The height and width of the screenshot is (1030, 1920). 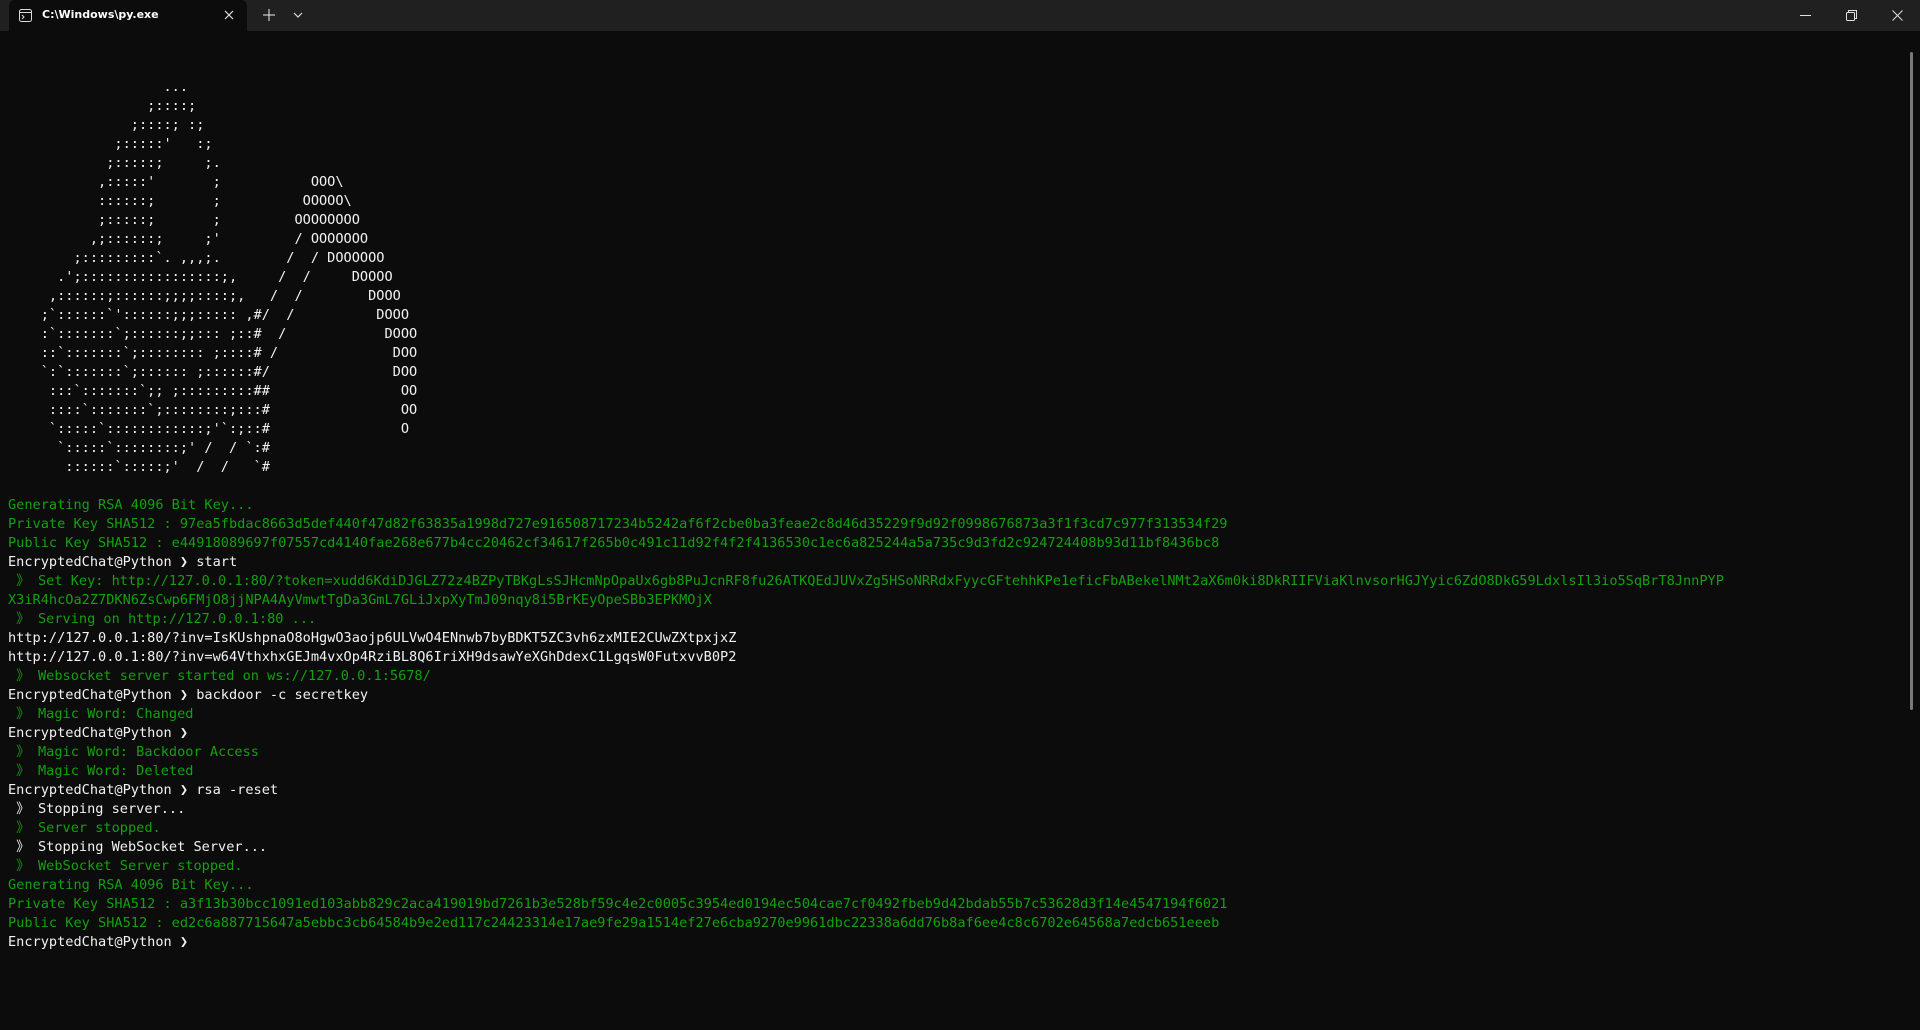 What do you see at coordinates (114, 163) in the screenshot?
I see `ascii-art-line: ;:::::; ;.` at bounding box center [114, 163].